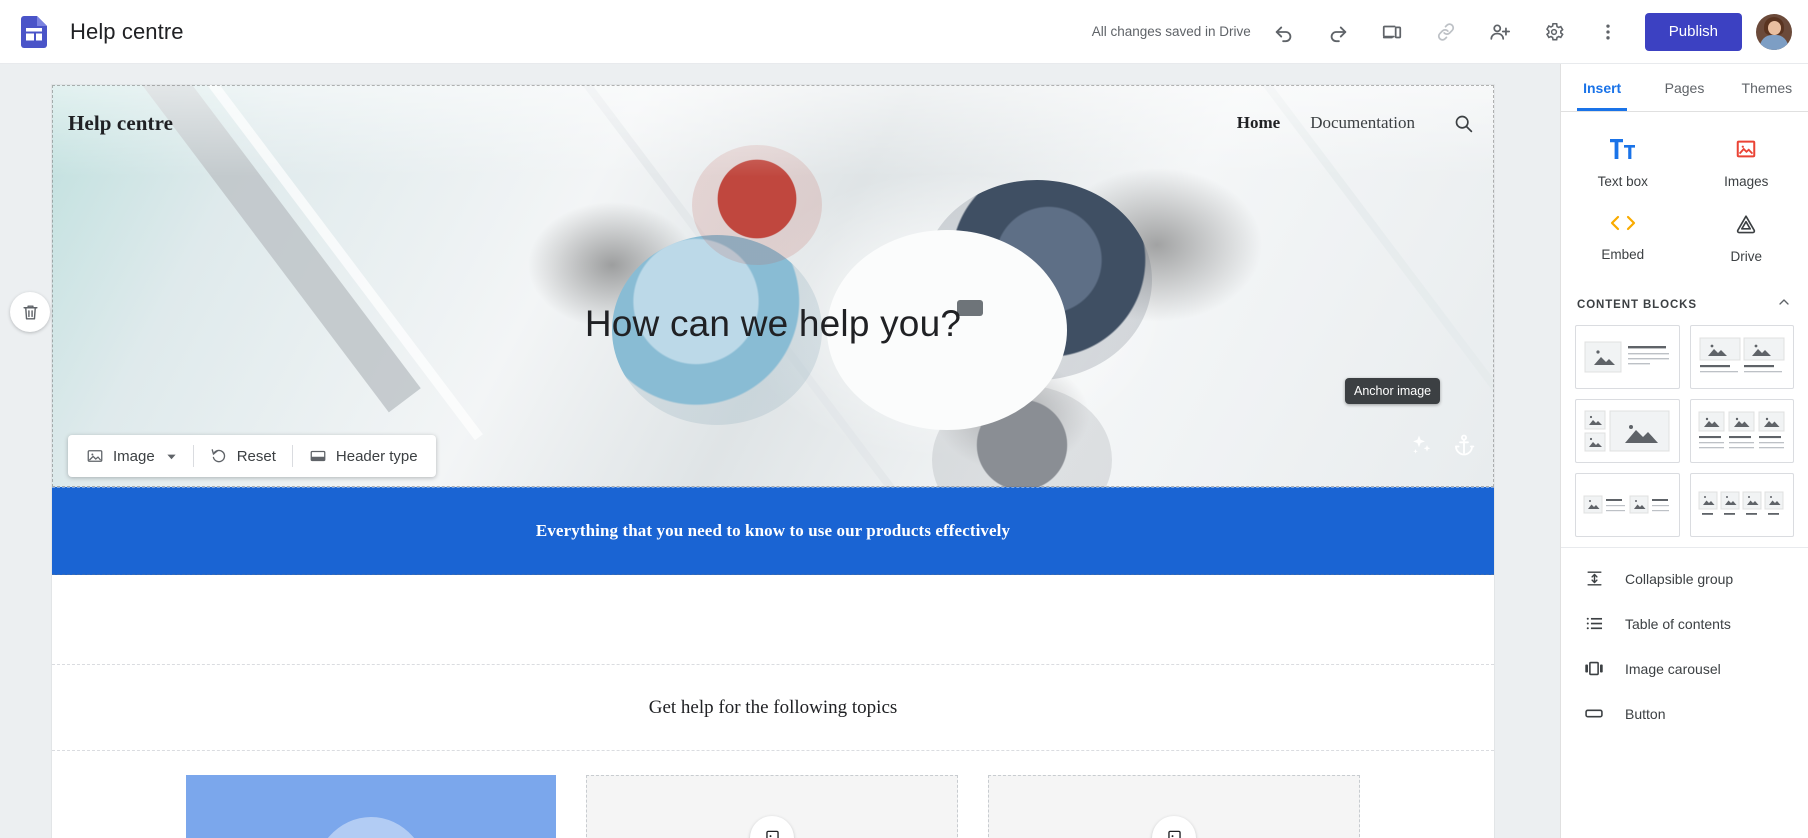 The width and height of the screenshot is (1808, 838). I want to click on anchor-image-tooltip: Anchor image, so click(1393, 391).